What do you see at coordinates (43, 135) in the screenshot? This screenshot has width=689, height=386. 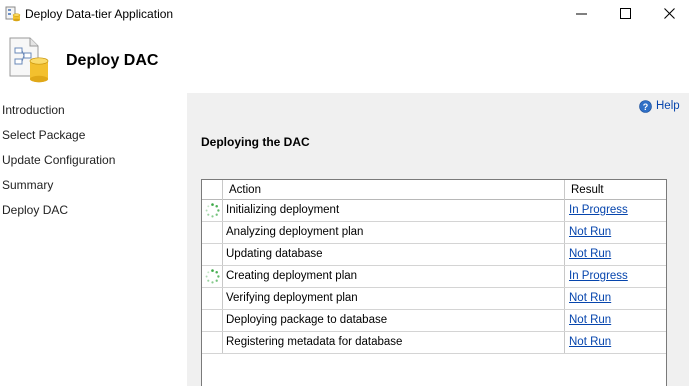 I see `nav-item-select-package: Select Package` at bounding box center [43, 135].